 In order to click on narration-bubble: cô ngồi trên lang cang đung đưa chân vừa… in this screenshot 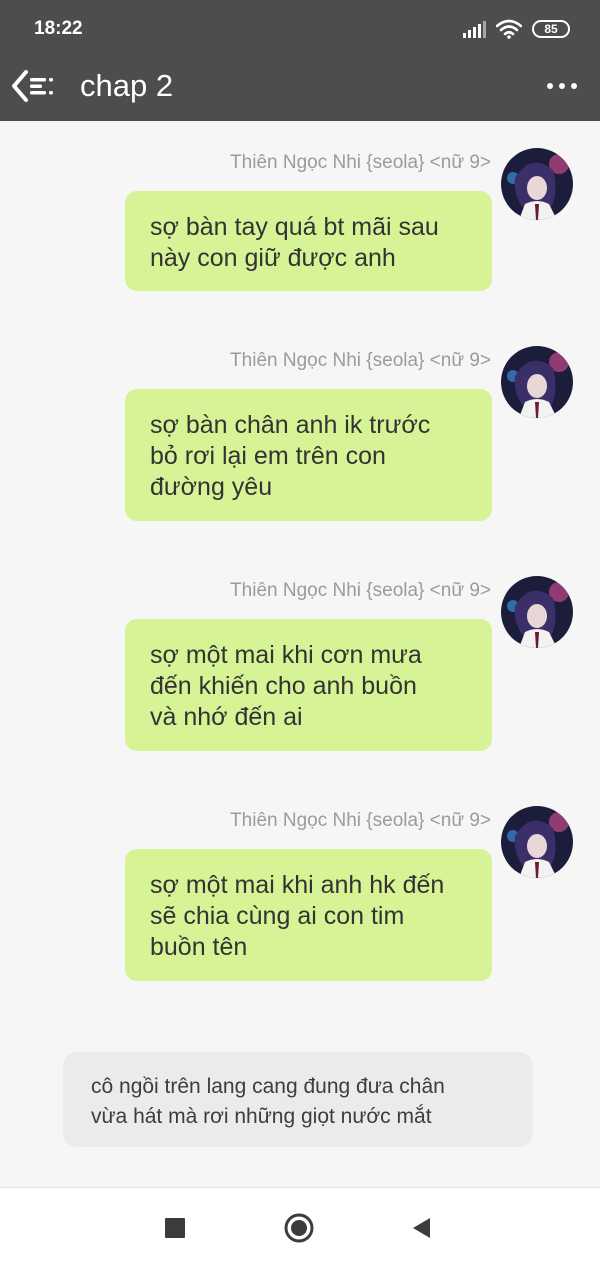, I will do `click(298, 1099)`.